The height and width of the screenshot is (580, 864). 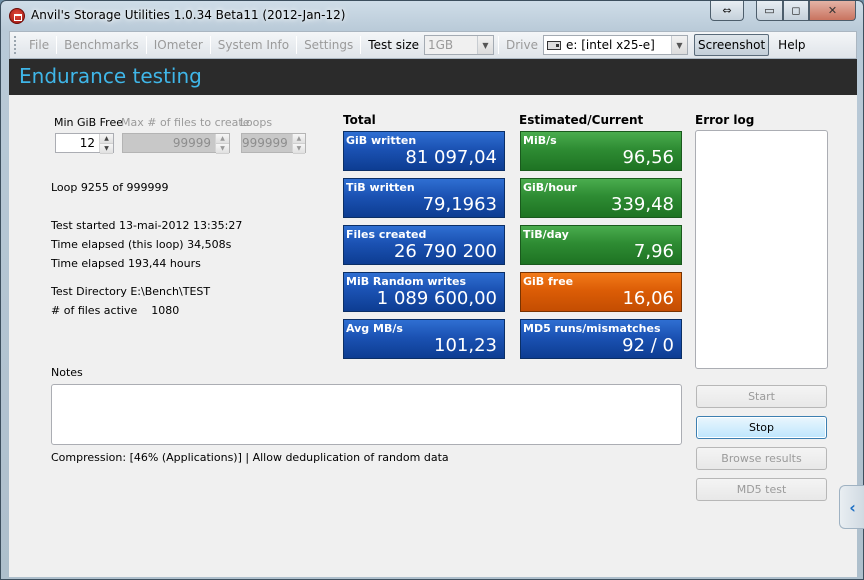 I want to click on time-elapsed-loop: Time elapsed (this loop) 34,508s, so click(x=141, y=244).